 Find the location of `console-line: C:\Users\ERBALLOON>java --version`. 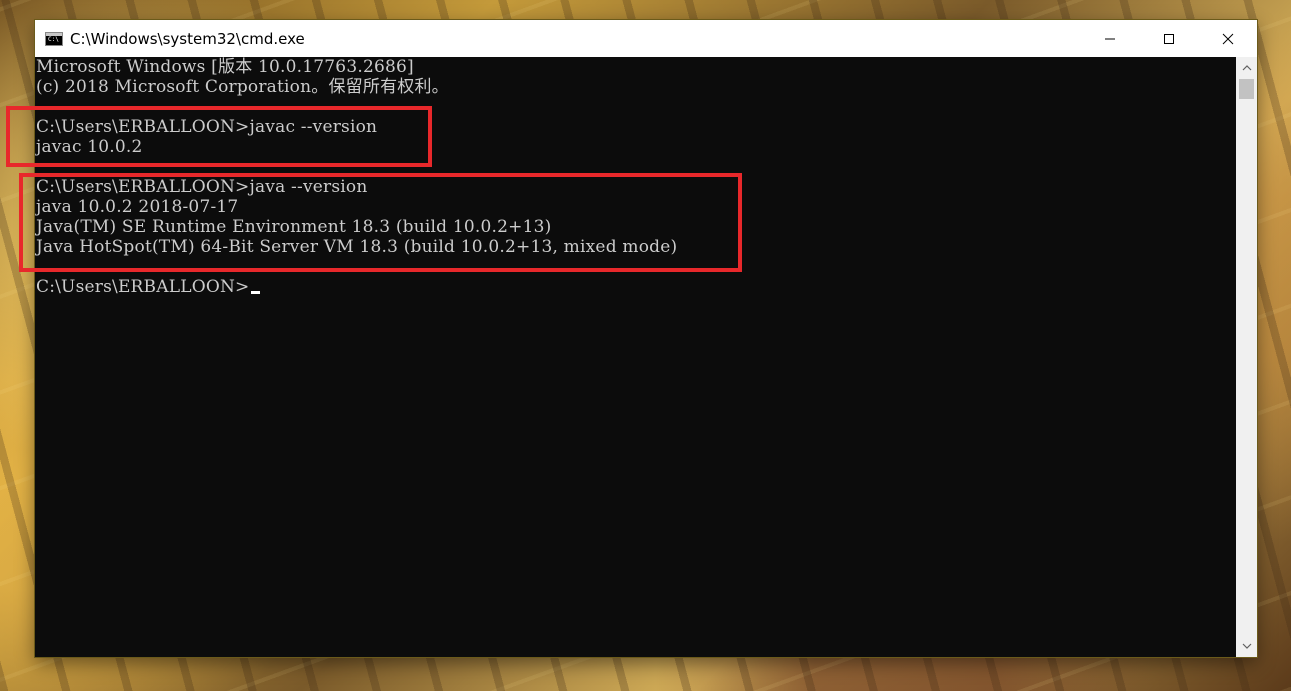

console-line: C:\Users\ERBALLOON>java --version is located at coordinates (202, 187).